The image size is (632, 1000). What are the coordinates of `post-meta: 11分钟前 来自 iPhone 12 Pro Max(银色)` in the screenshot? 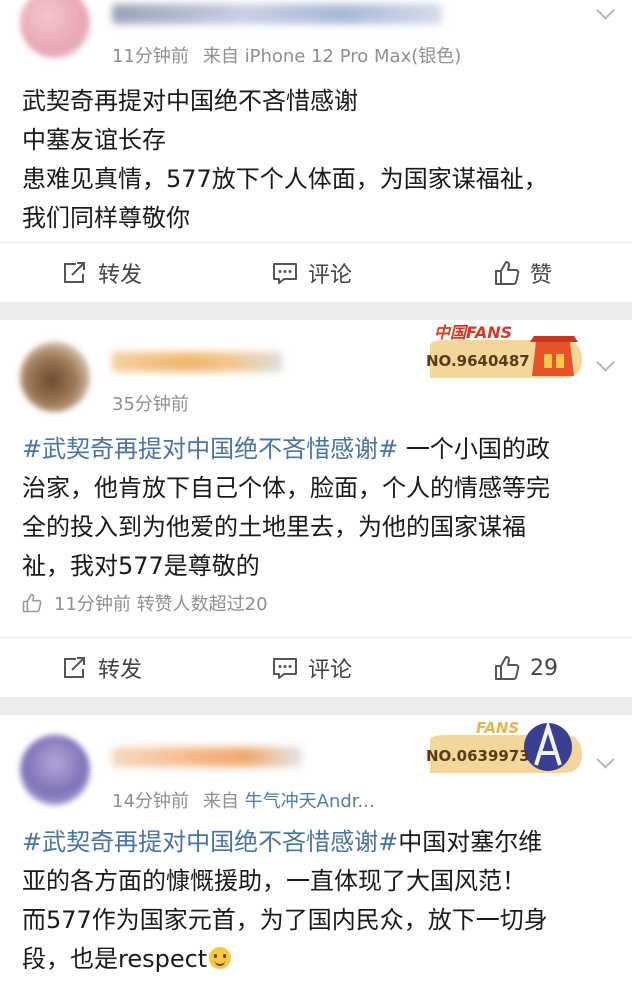 It's located at (286, 55).